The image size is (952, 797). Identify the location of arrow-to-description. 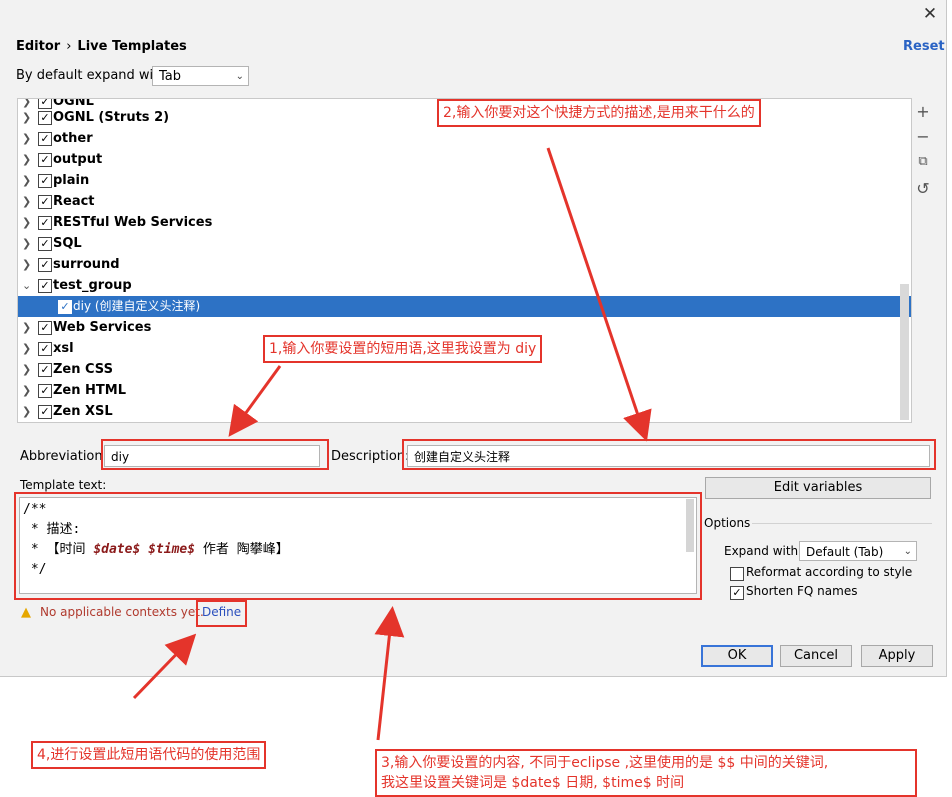
(599, 294).